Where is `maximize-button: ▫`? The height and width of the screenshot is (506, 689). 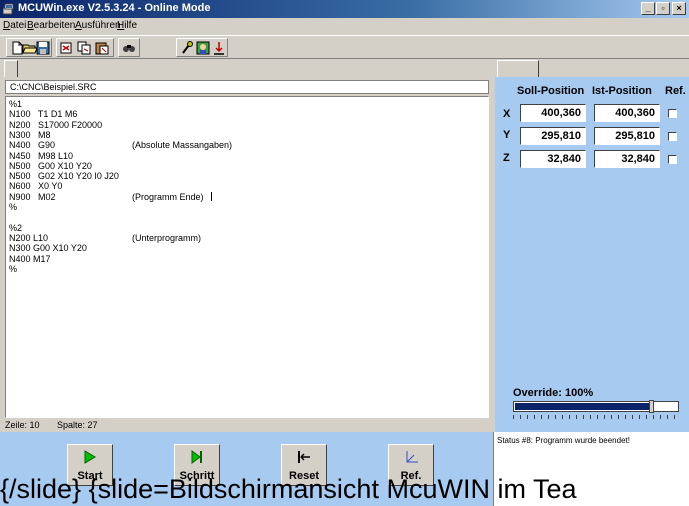 maximize-button: ▫ is located at coordinates (663, 8).